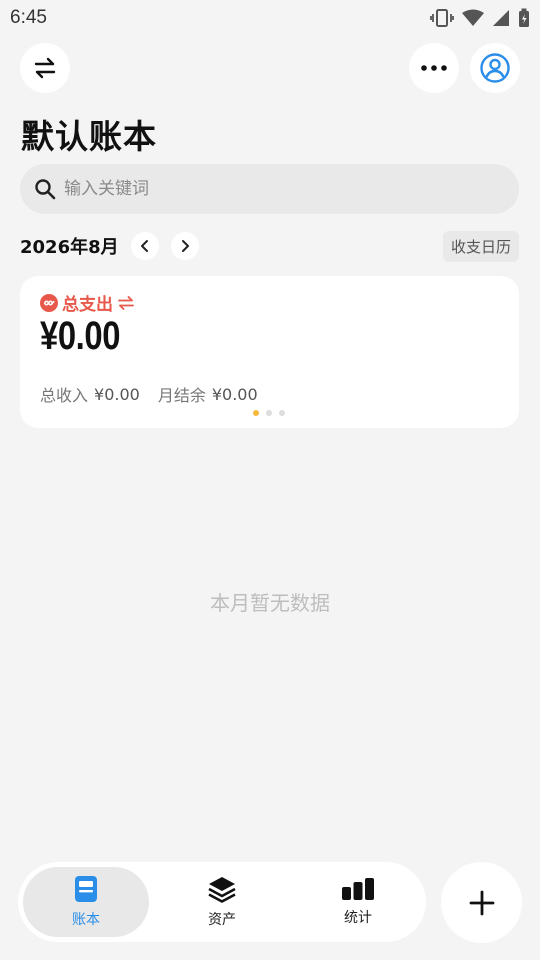 The width and height of the screenshot is (540, 960). I want to click on search-input, so click(274, 189).